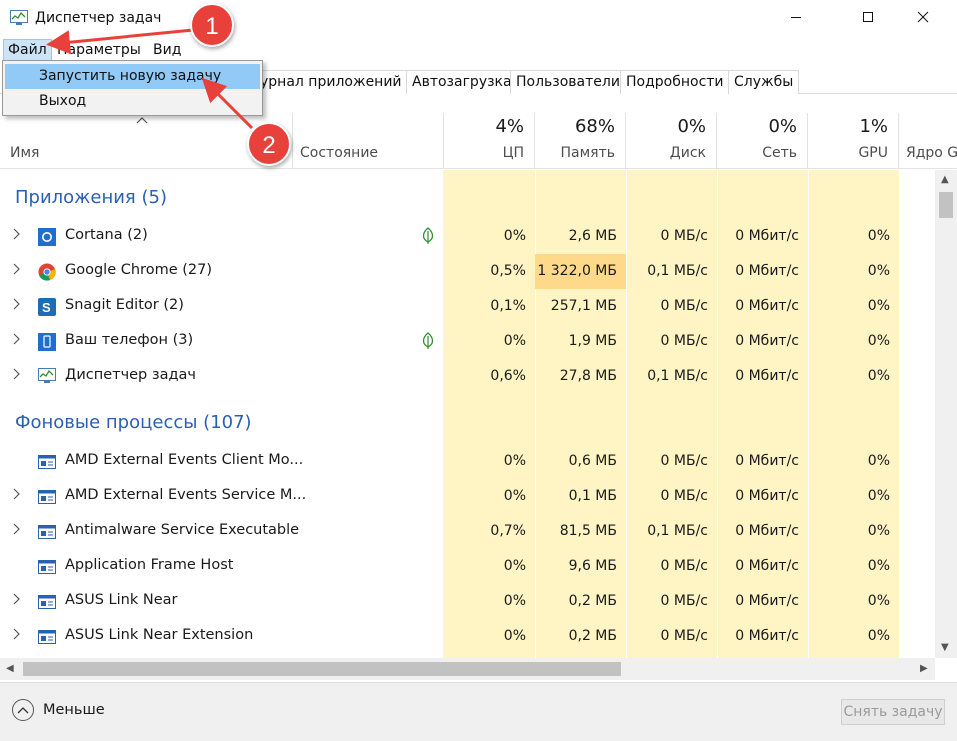 The image size is (957, 741). Describe the element at coordinates (691, 126) in the screenshot. I see `disk-total: 0%` at that location.